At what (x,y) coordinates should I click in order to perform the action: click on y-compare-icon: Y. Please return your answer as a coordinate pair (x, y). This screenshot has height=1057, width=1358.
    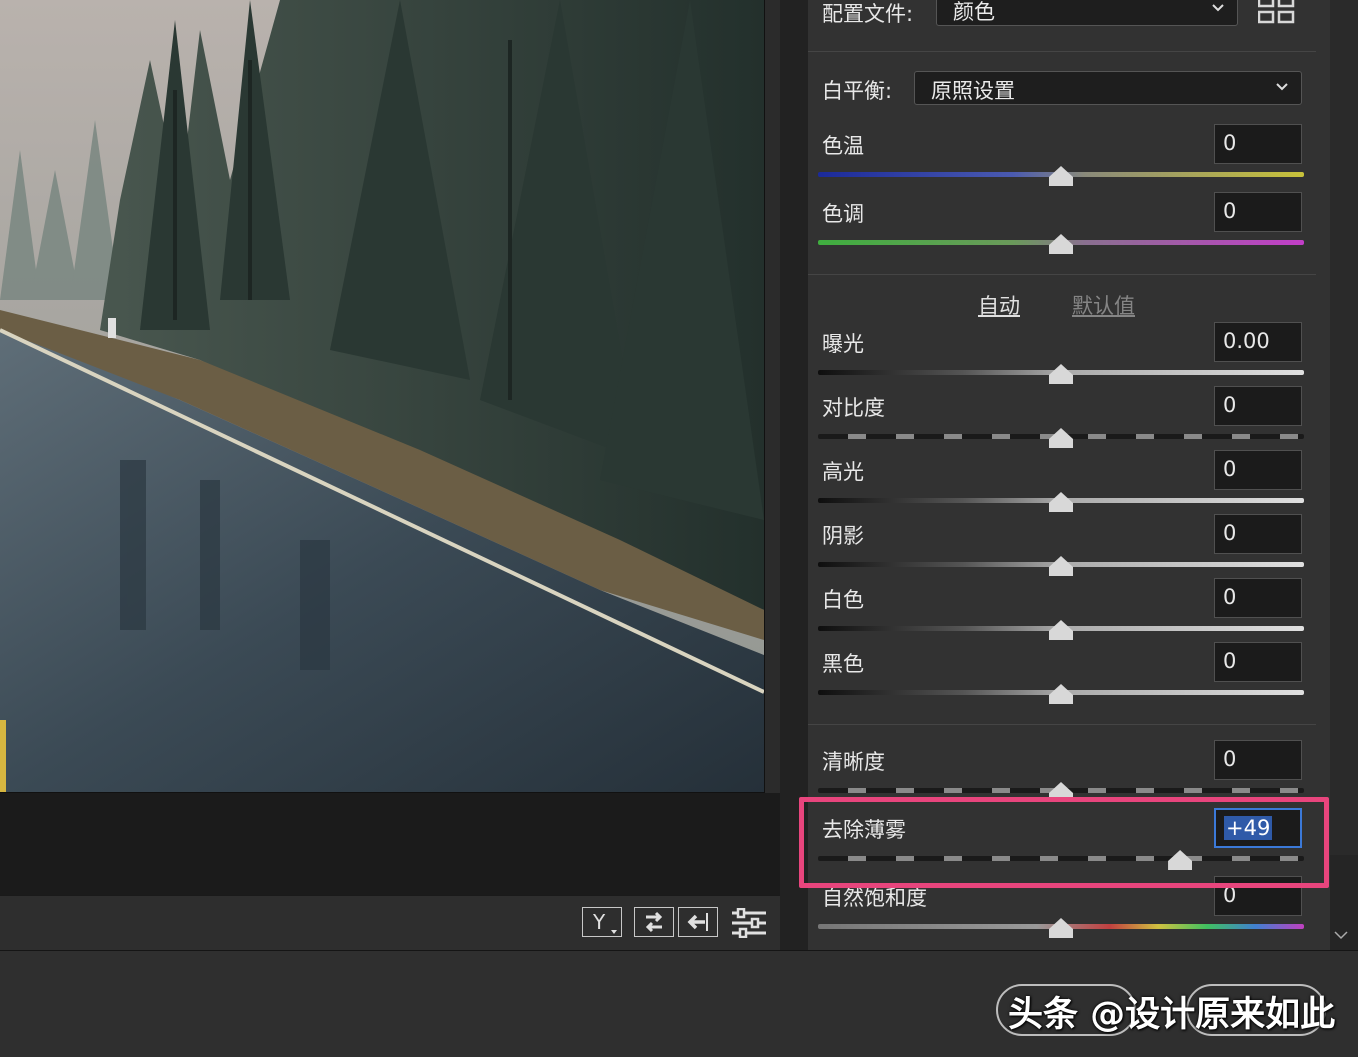
    Looking at the image, I should click on (602, 922).